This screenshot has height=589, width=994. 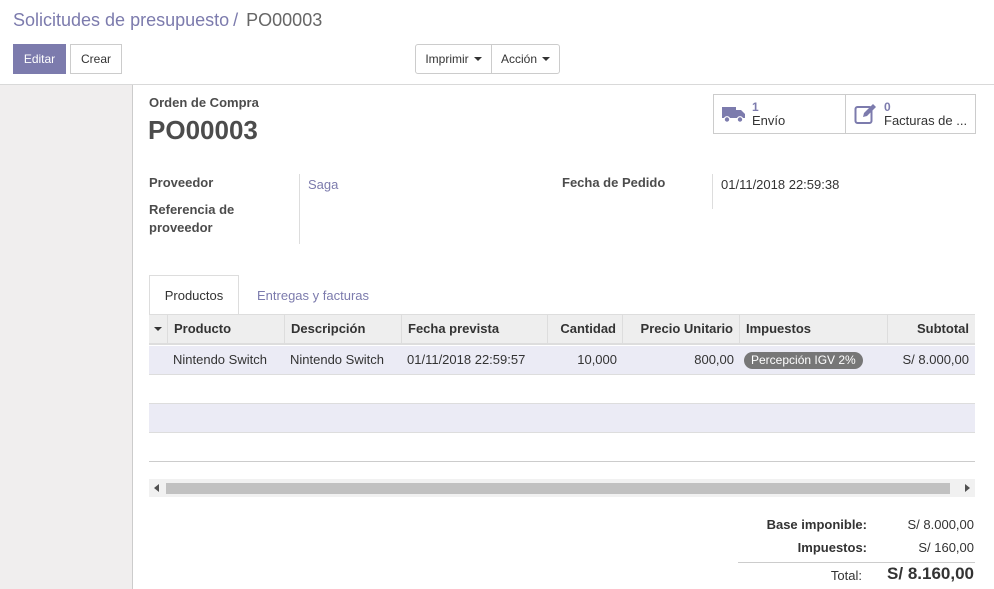 I want to click on column-header-description: Descripción, so click(x=343, y=329).